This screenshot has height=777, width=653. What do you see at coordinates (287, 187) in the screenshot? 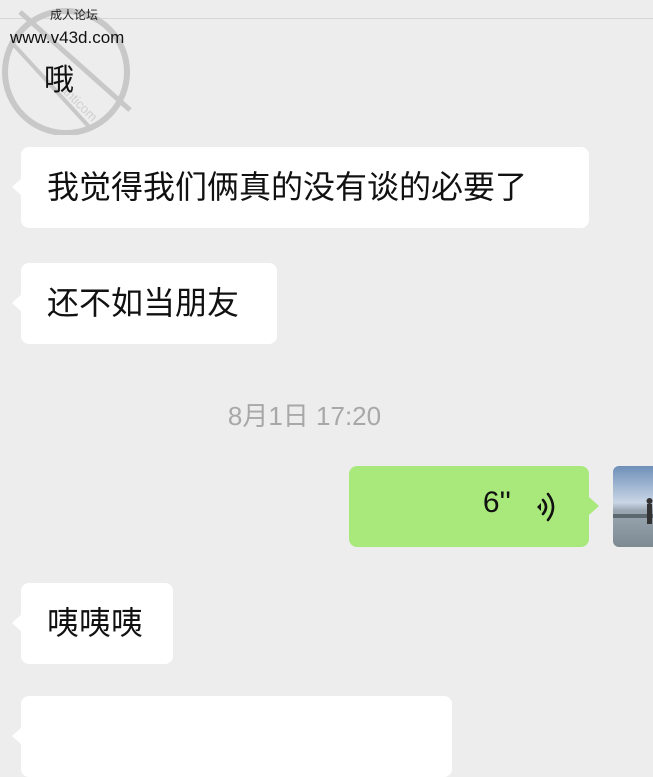
I see `message-text: 我觉得我们俩真的没有谈的必要了` at bounding box center [287, 187].